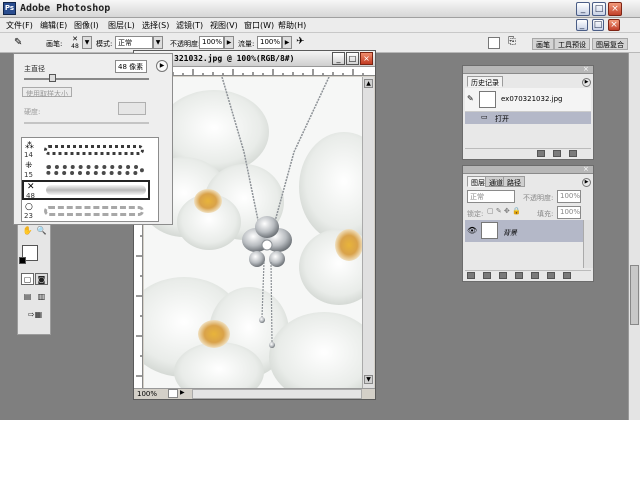 The image size is (640, 479). Describe the element at coordinates (471, 275) in the screenshot. I see `link-layers-icon` at that location.